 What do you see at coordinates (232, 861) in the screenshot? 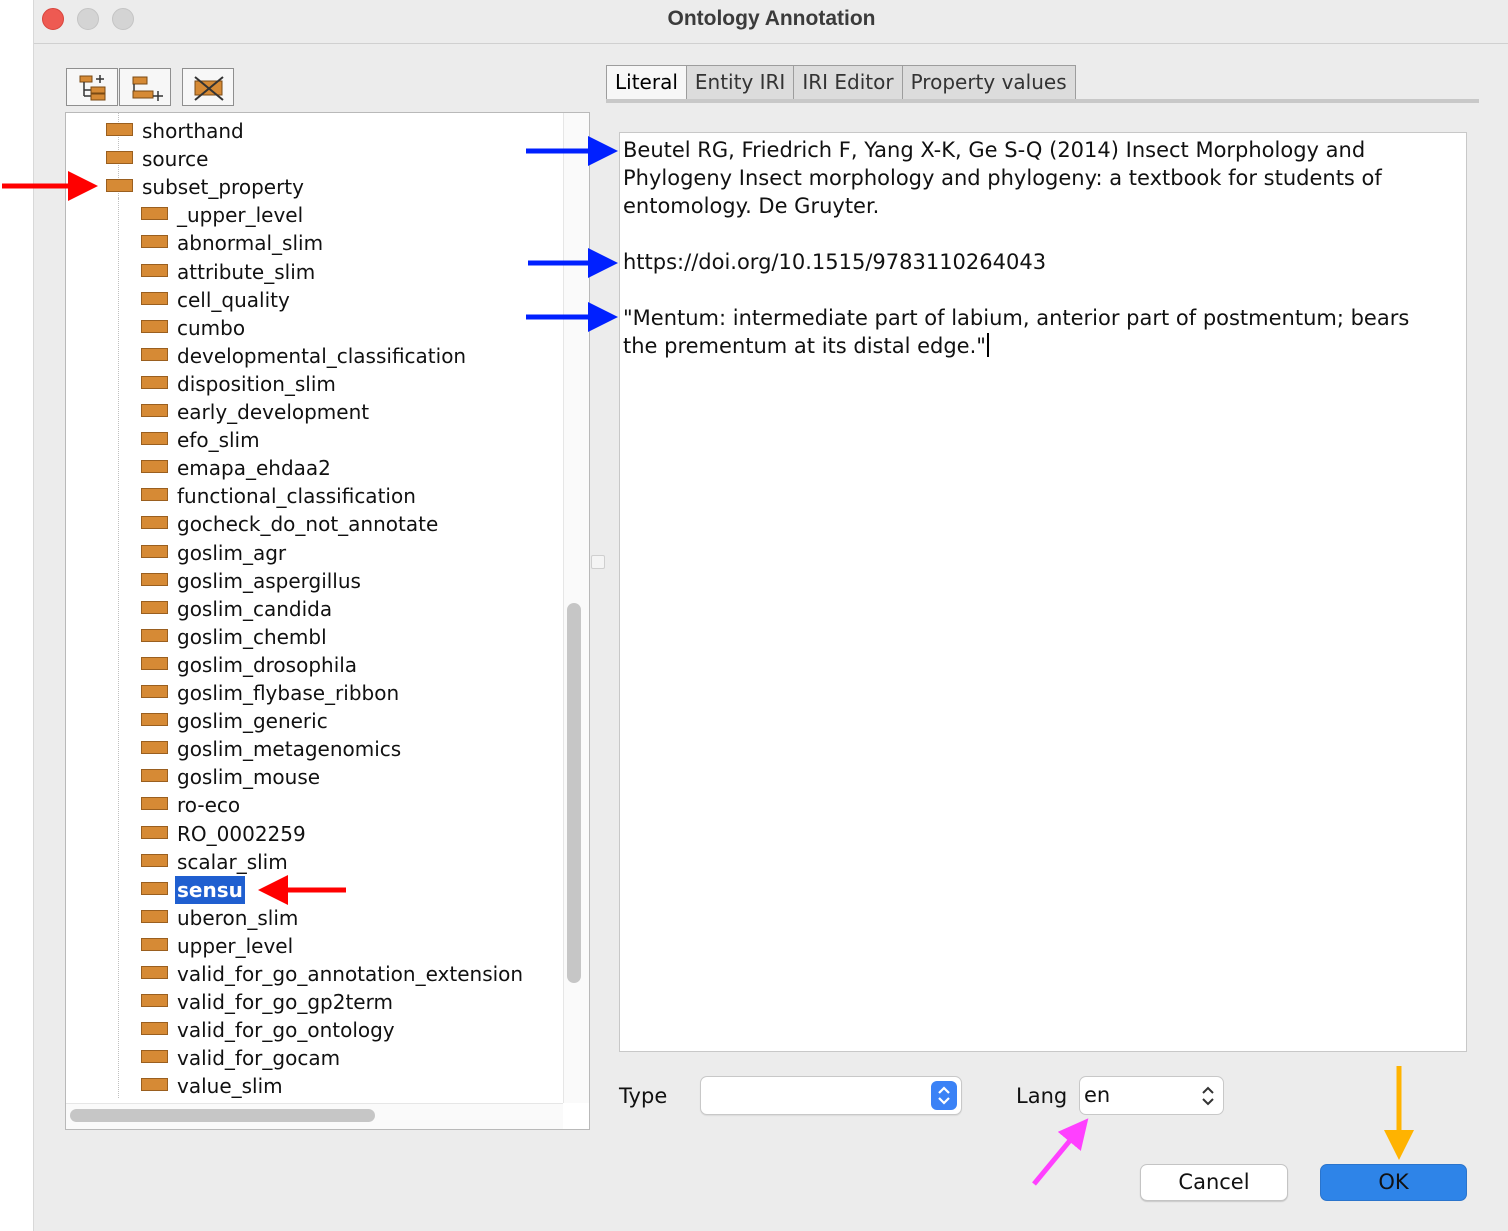
I see `tree-item-label: scalar_slim` at bounding box center [232, 861].